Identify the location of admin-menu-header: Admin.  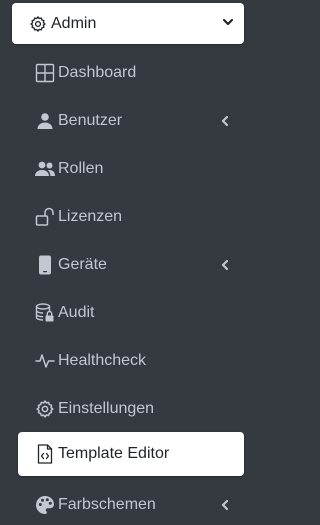
(128, 23).